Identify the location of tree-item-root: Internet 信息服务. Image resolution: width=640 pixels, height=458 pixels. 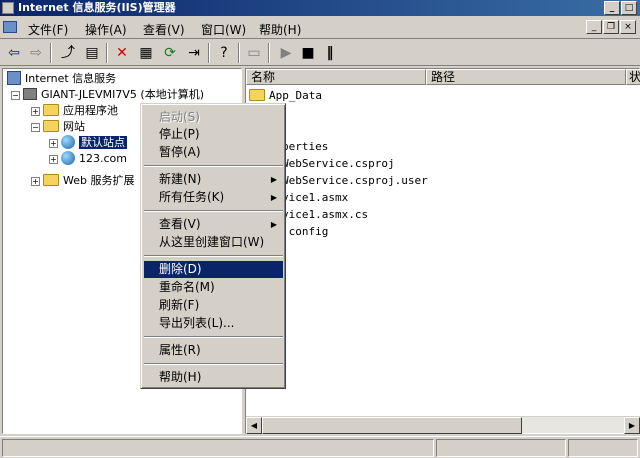
(61, 79).